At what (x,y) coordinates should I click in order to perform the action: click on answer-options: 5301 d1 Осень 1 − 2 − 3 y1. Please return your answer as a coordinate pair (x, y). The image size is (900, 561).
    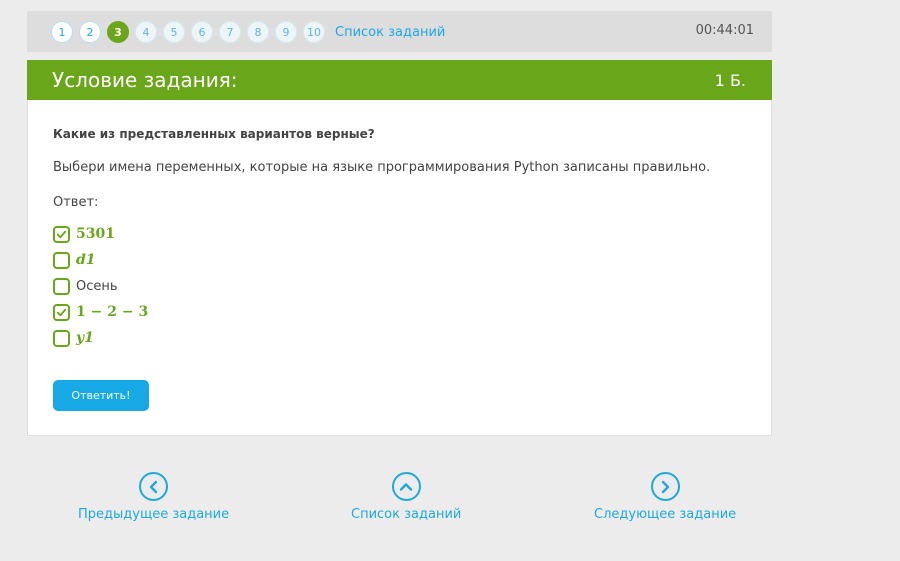
    Looking at the image, I should click on (100, 286).